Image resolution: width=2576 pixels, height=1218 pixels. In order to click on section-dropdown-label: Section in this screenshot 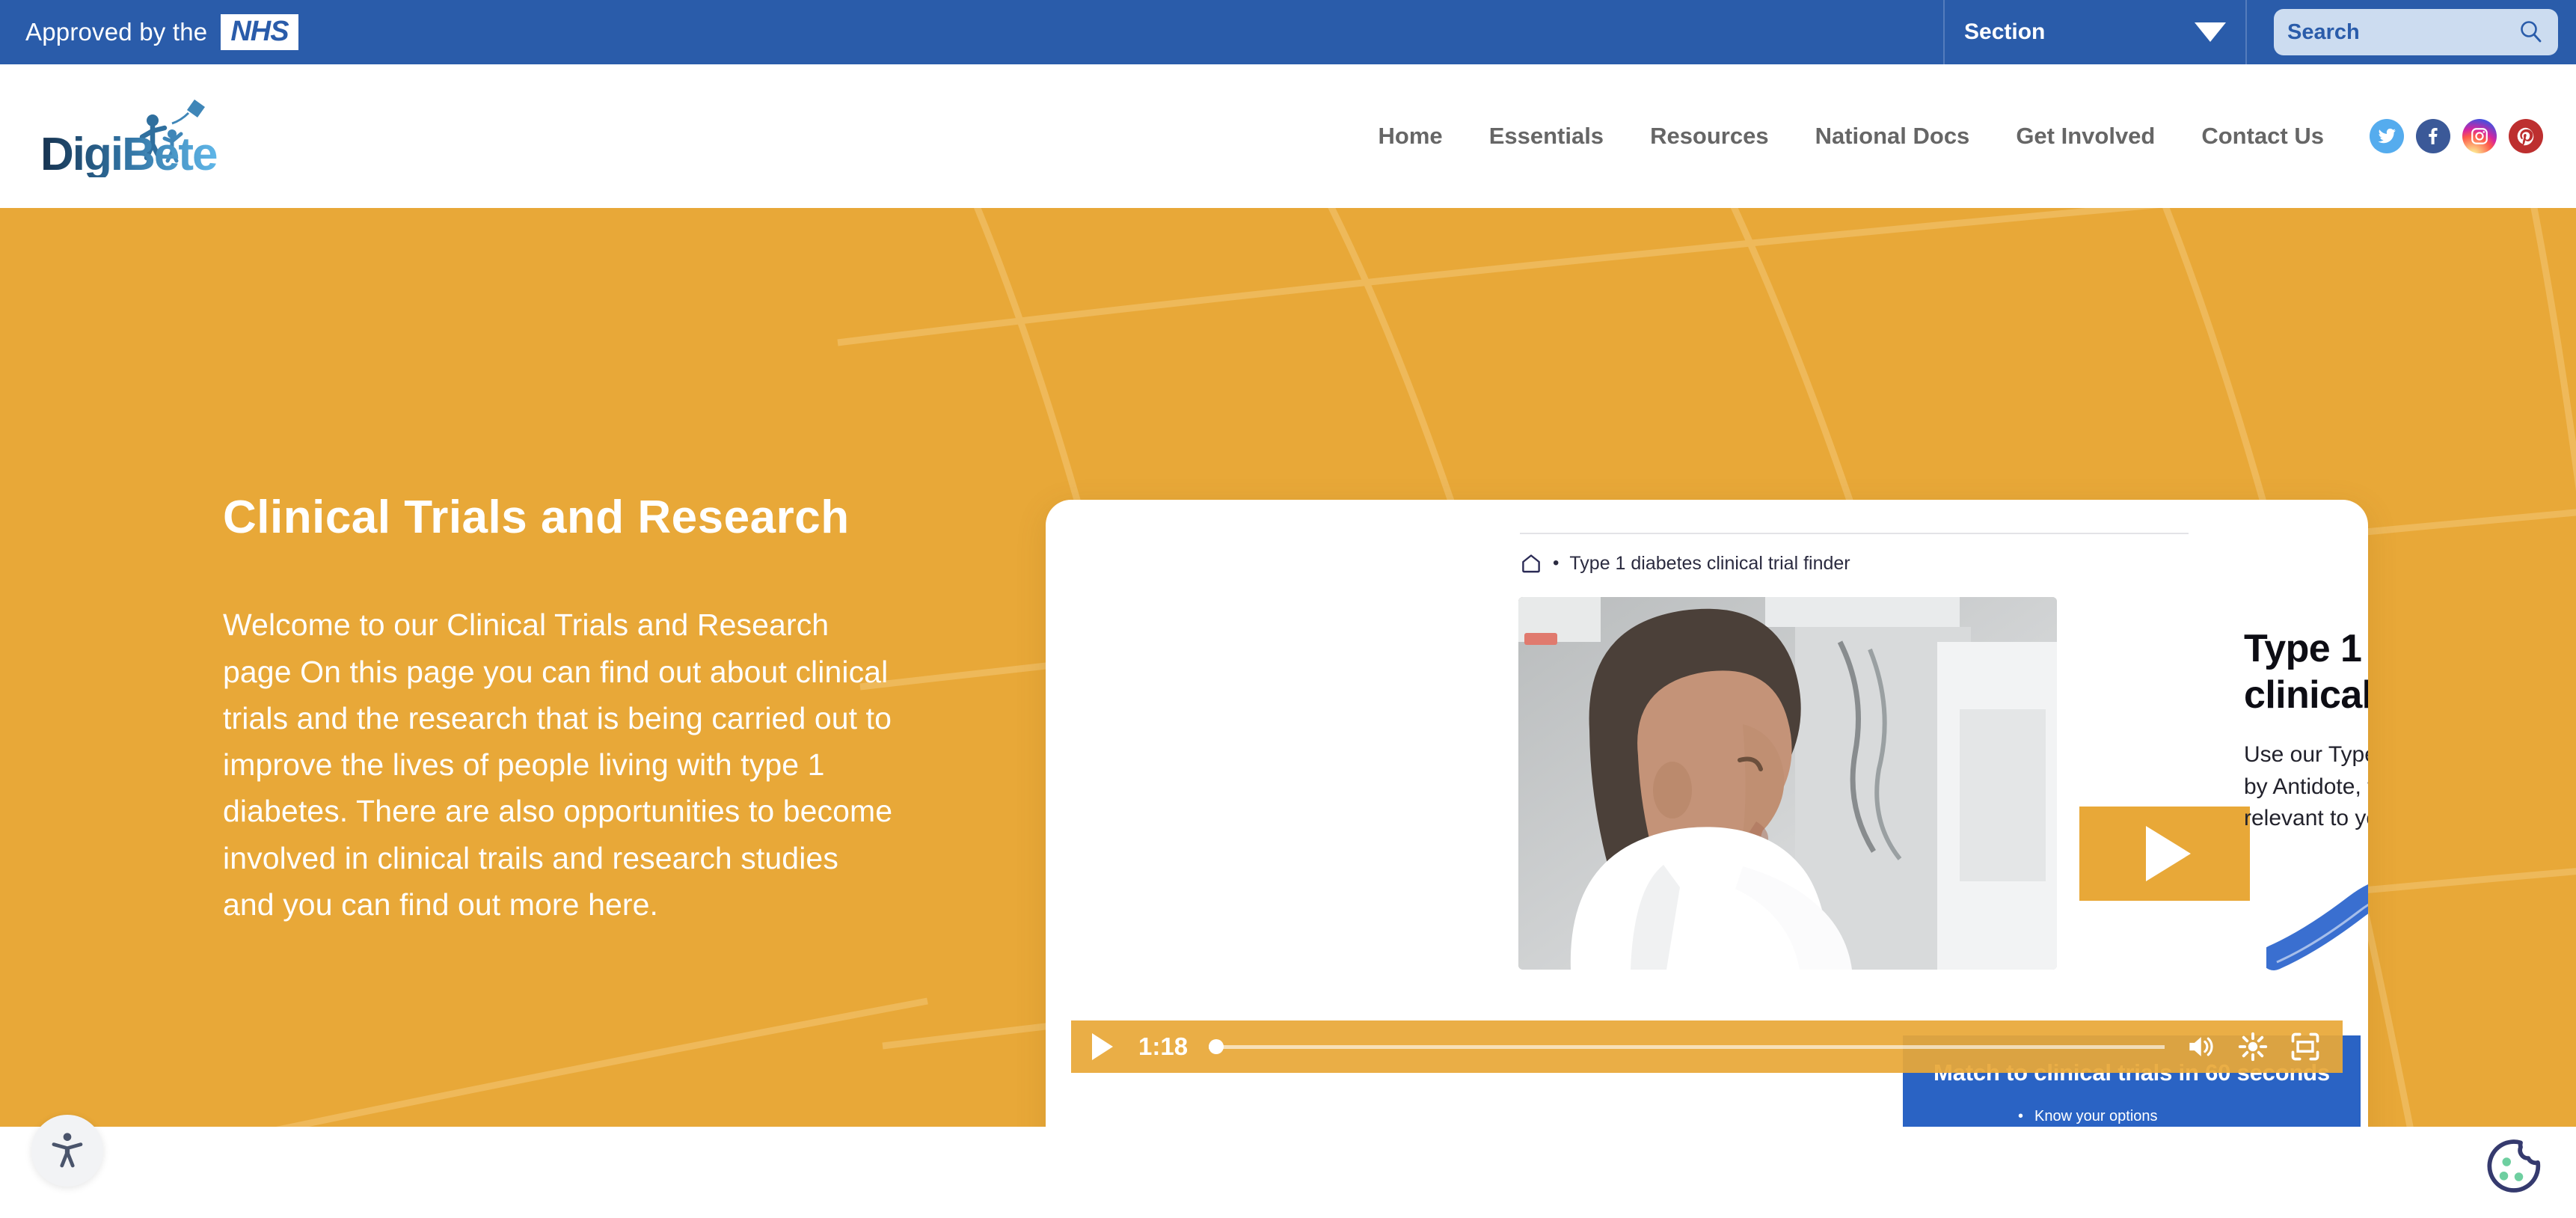, I will do `click(2005, 31)`.